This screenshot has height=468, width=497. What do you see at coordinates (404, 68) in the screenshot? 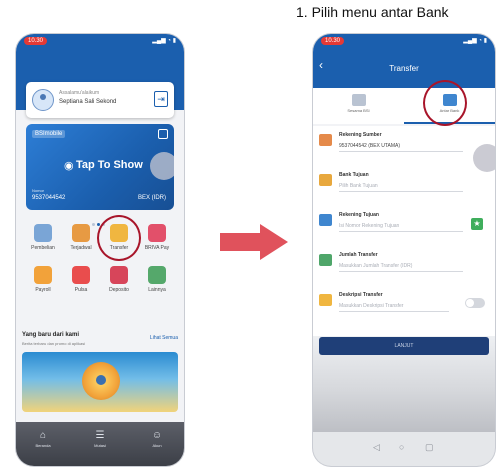
I see `screen-title: Transfer` at bounding box center [404, 68].